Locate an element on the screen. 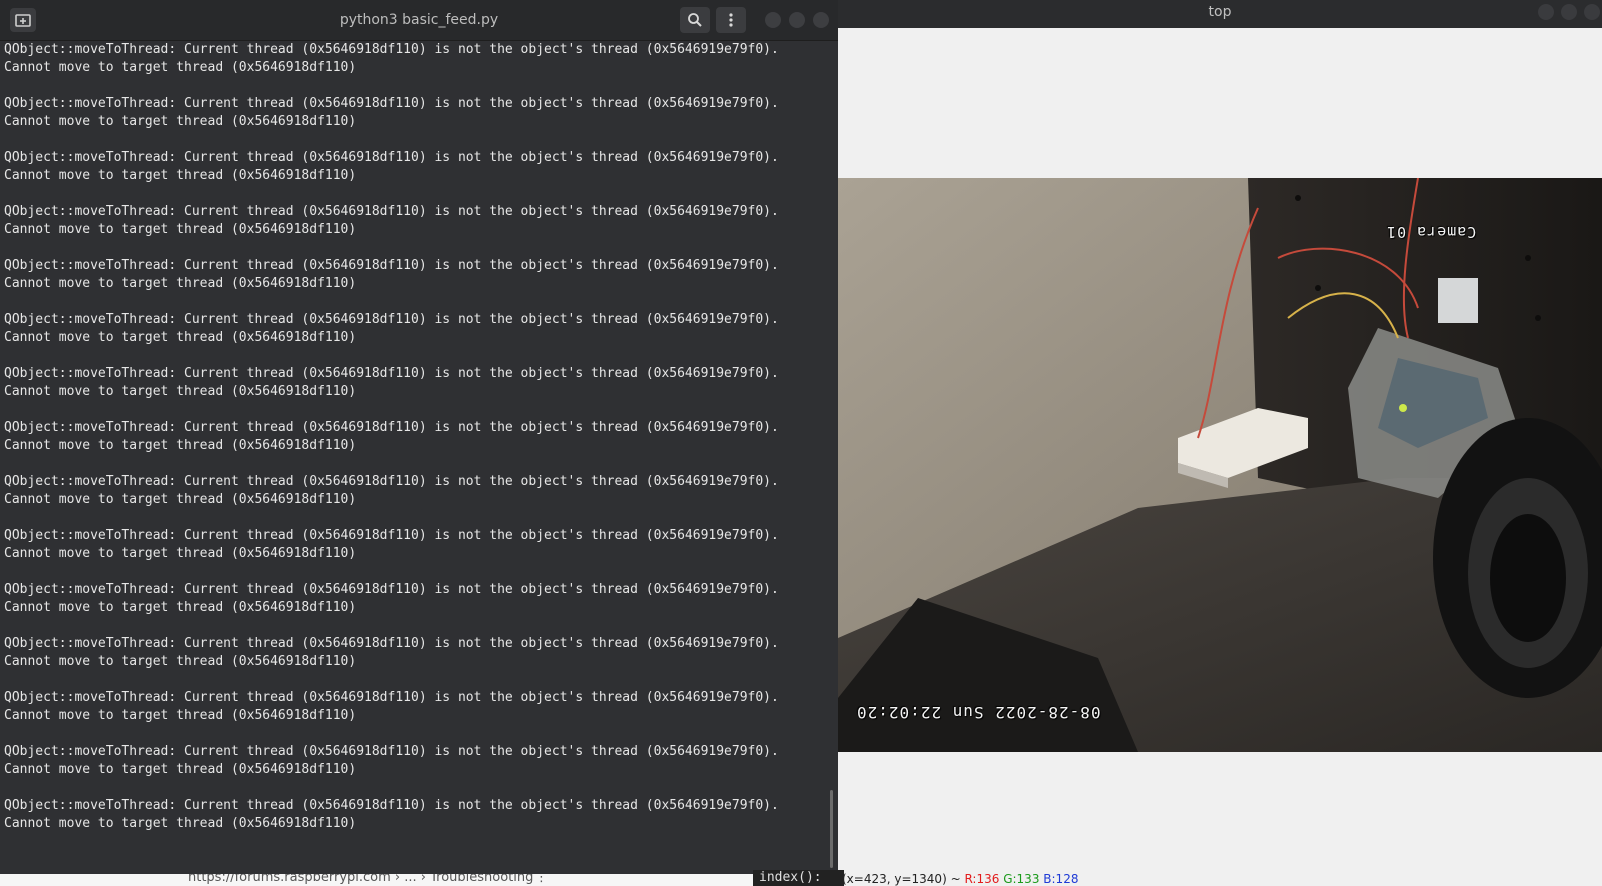  terminal-menu-button is located at coordinates (731, 20).